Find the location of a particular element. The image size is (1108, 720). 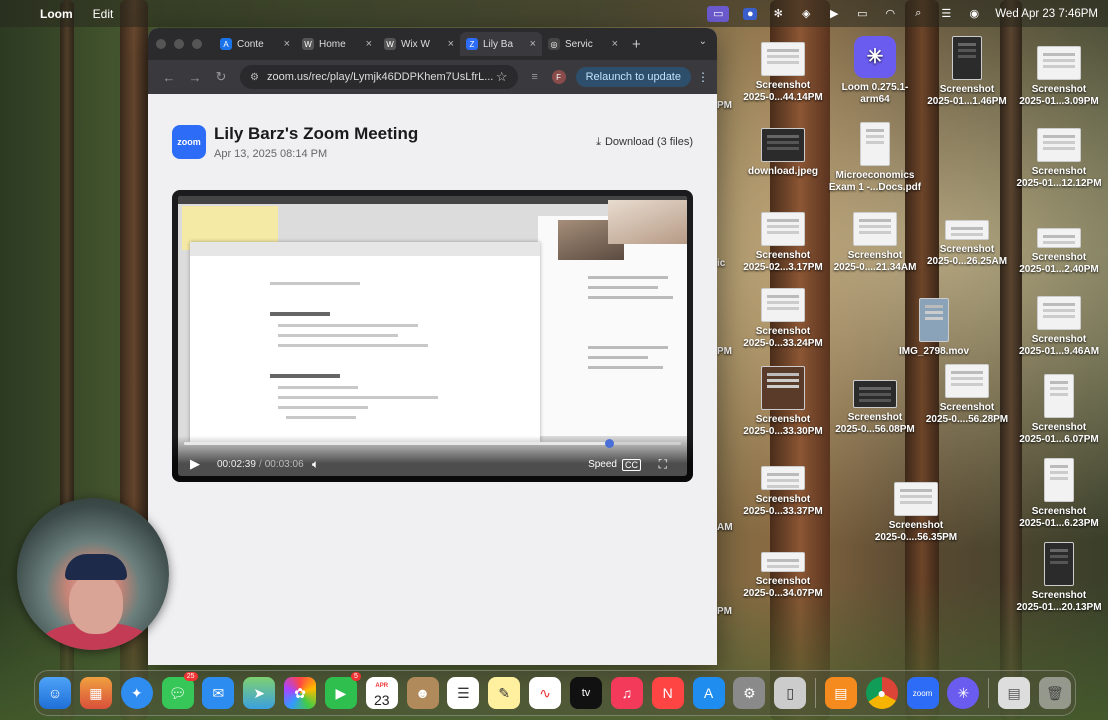

download-button: ⤓ Download (3 files) is located at coordinates (644, 142).